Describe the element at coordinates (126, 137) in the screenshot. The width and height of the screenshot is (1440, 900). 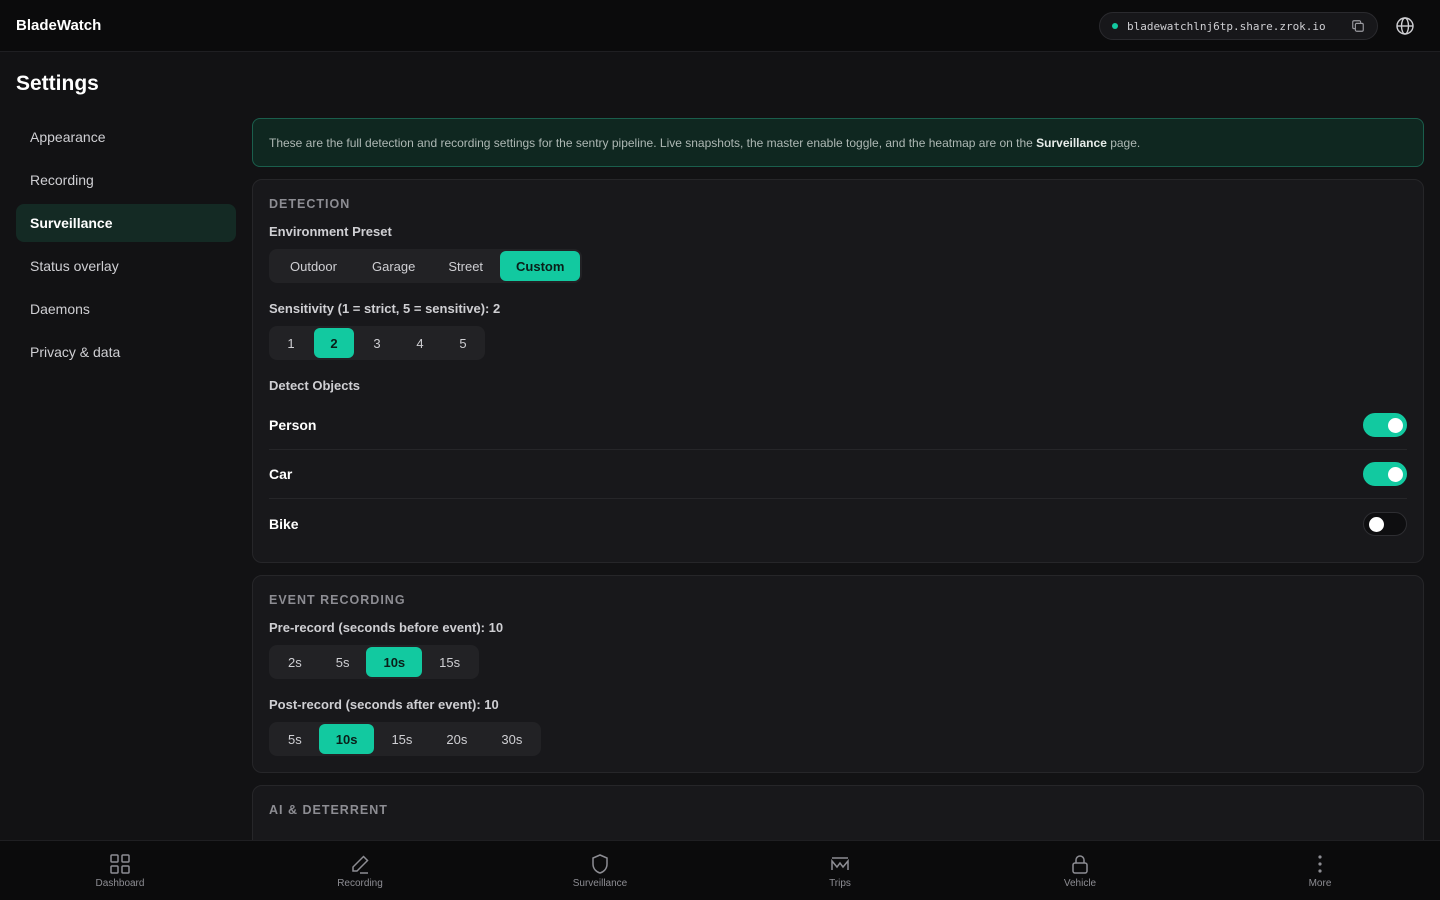
I see `sidebar-item-appearance: Appearance` at that location.